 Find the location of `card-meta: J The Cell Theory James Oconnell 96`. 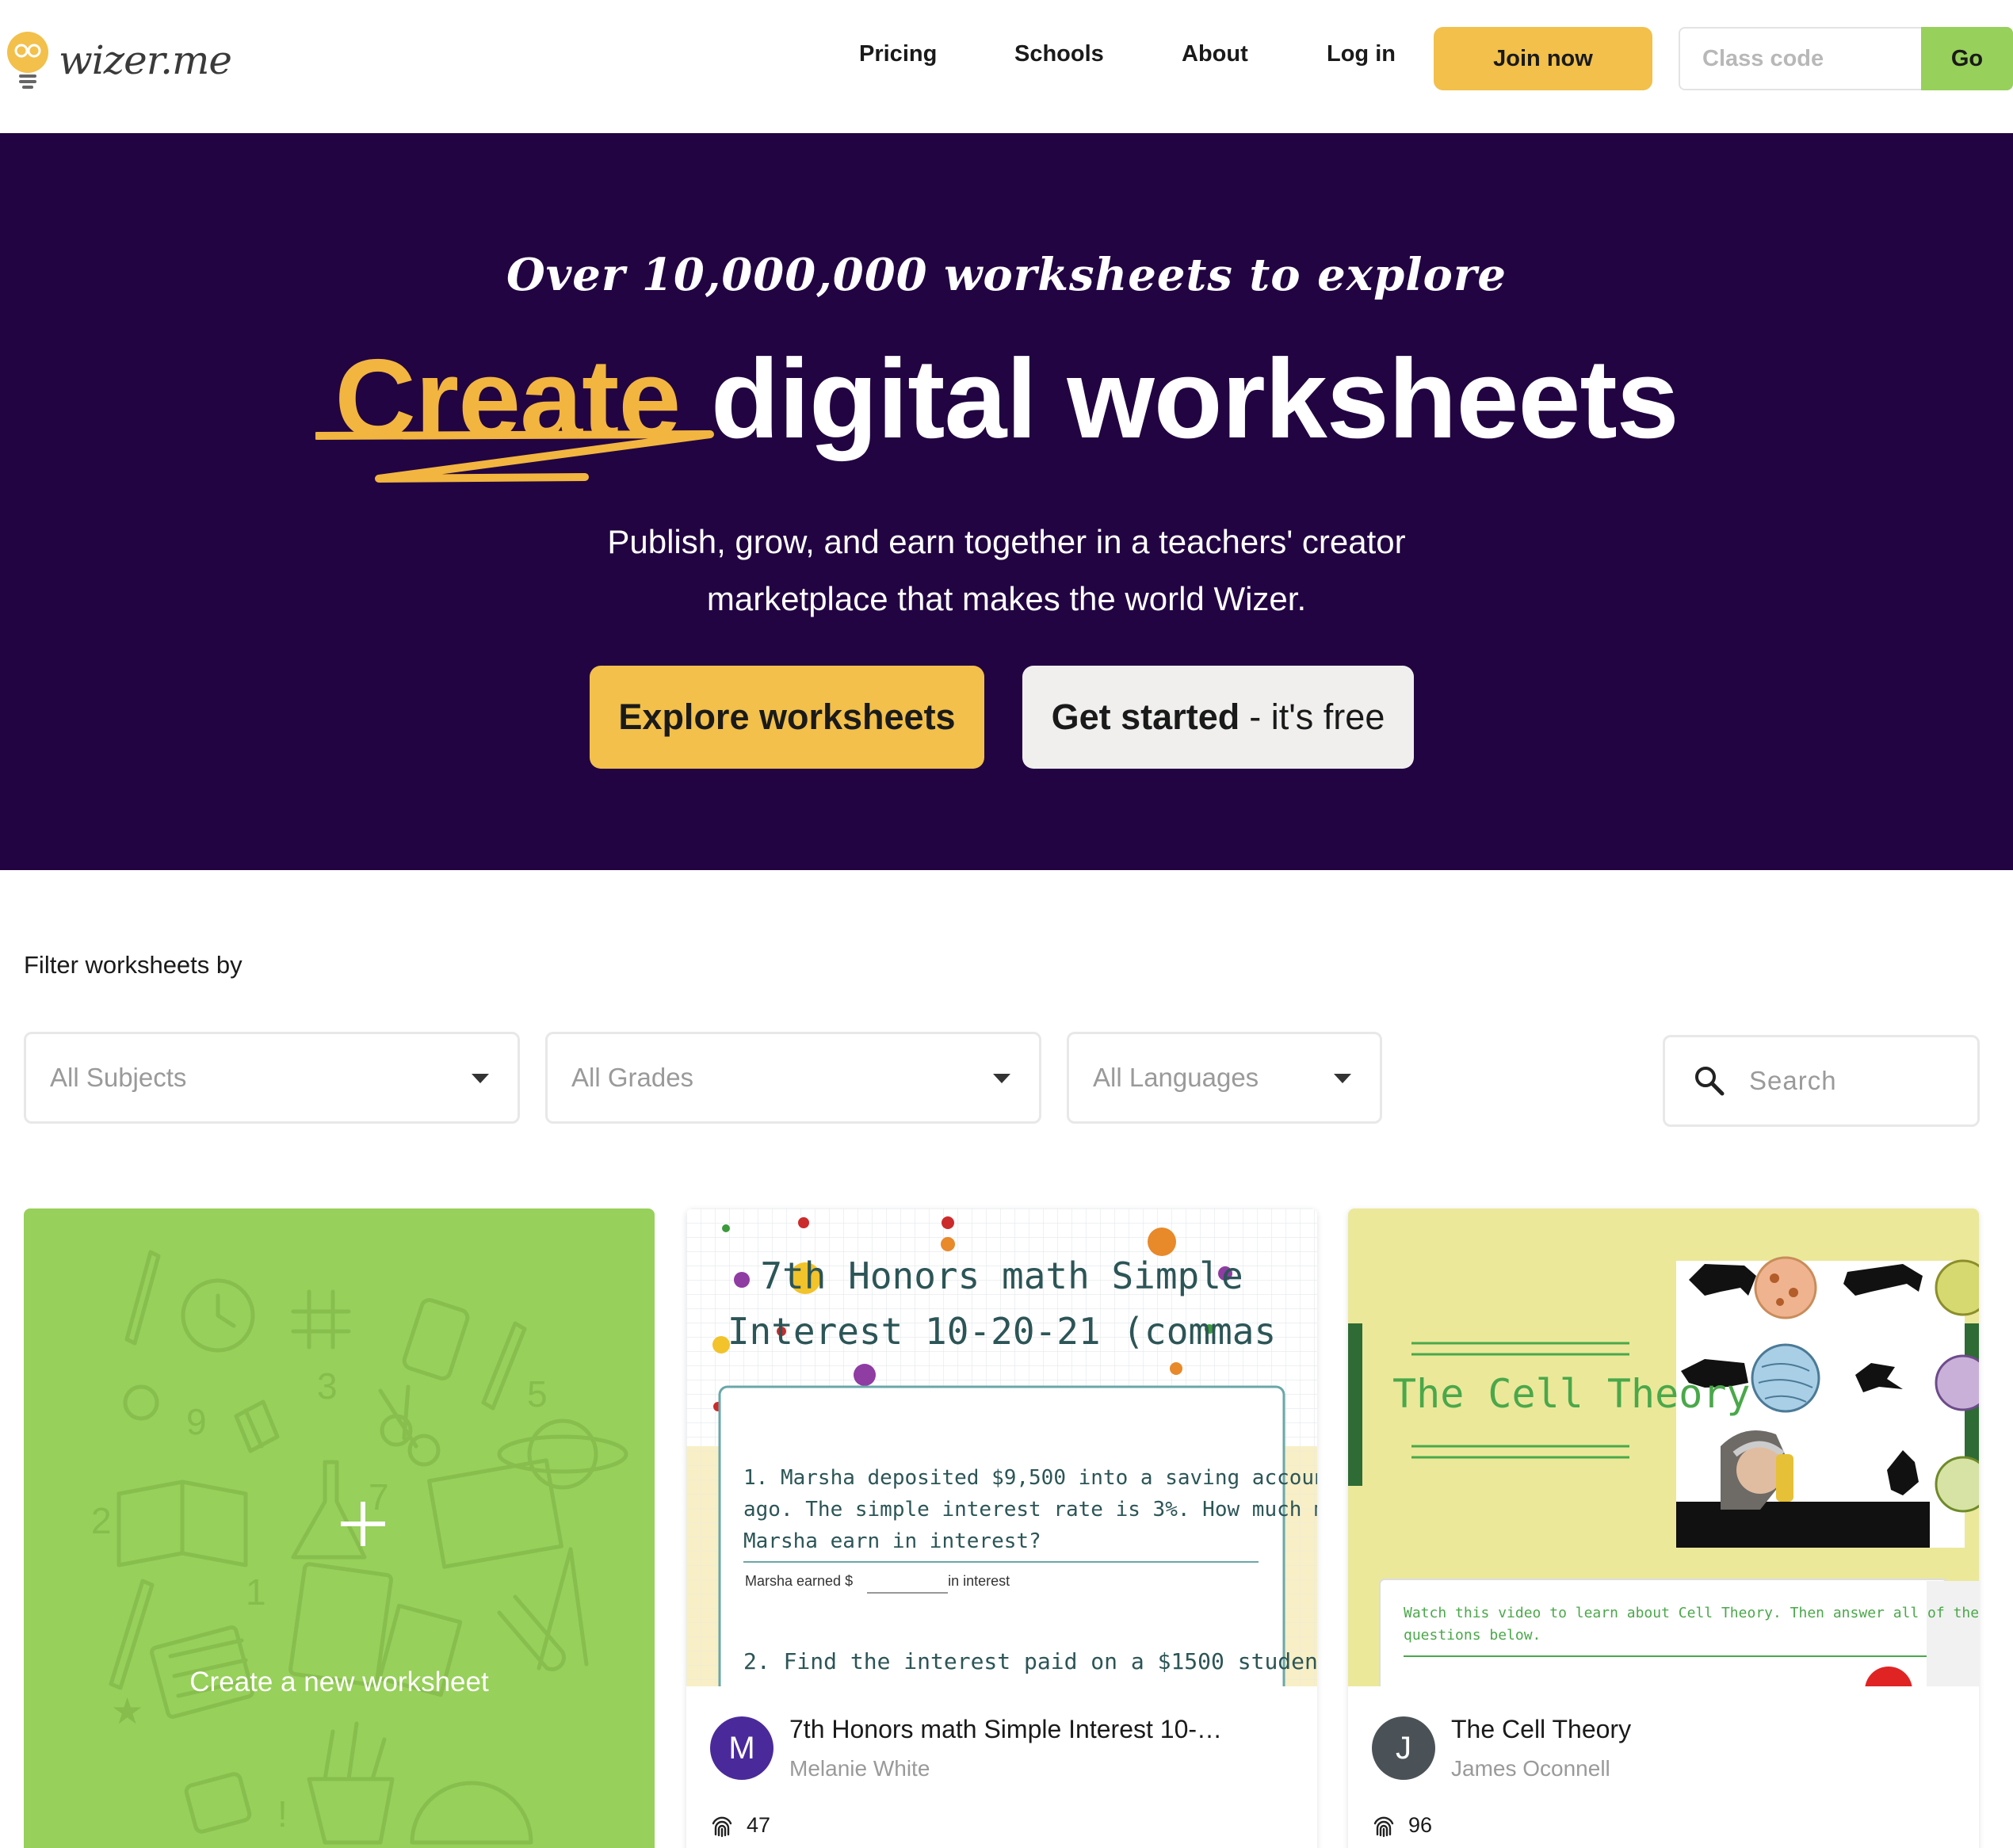

card-meta: J The Cell Theory James Oconnell 96 is located at coordinates (1664, 1767).